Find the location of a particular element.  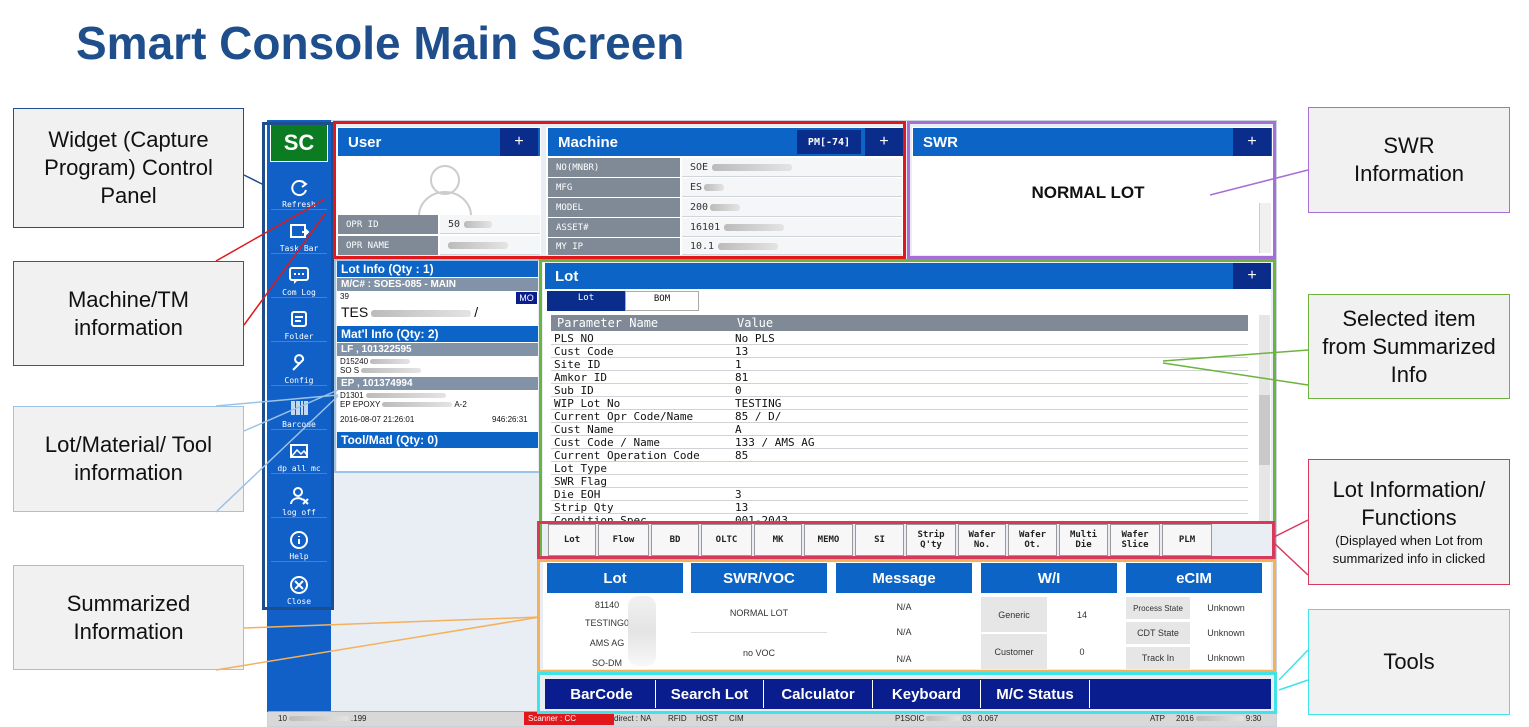

col-param-name: Parameter Name is located at coordinates (608, 323).